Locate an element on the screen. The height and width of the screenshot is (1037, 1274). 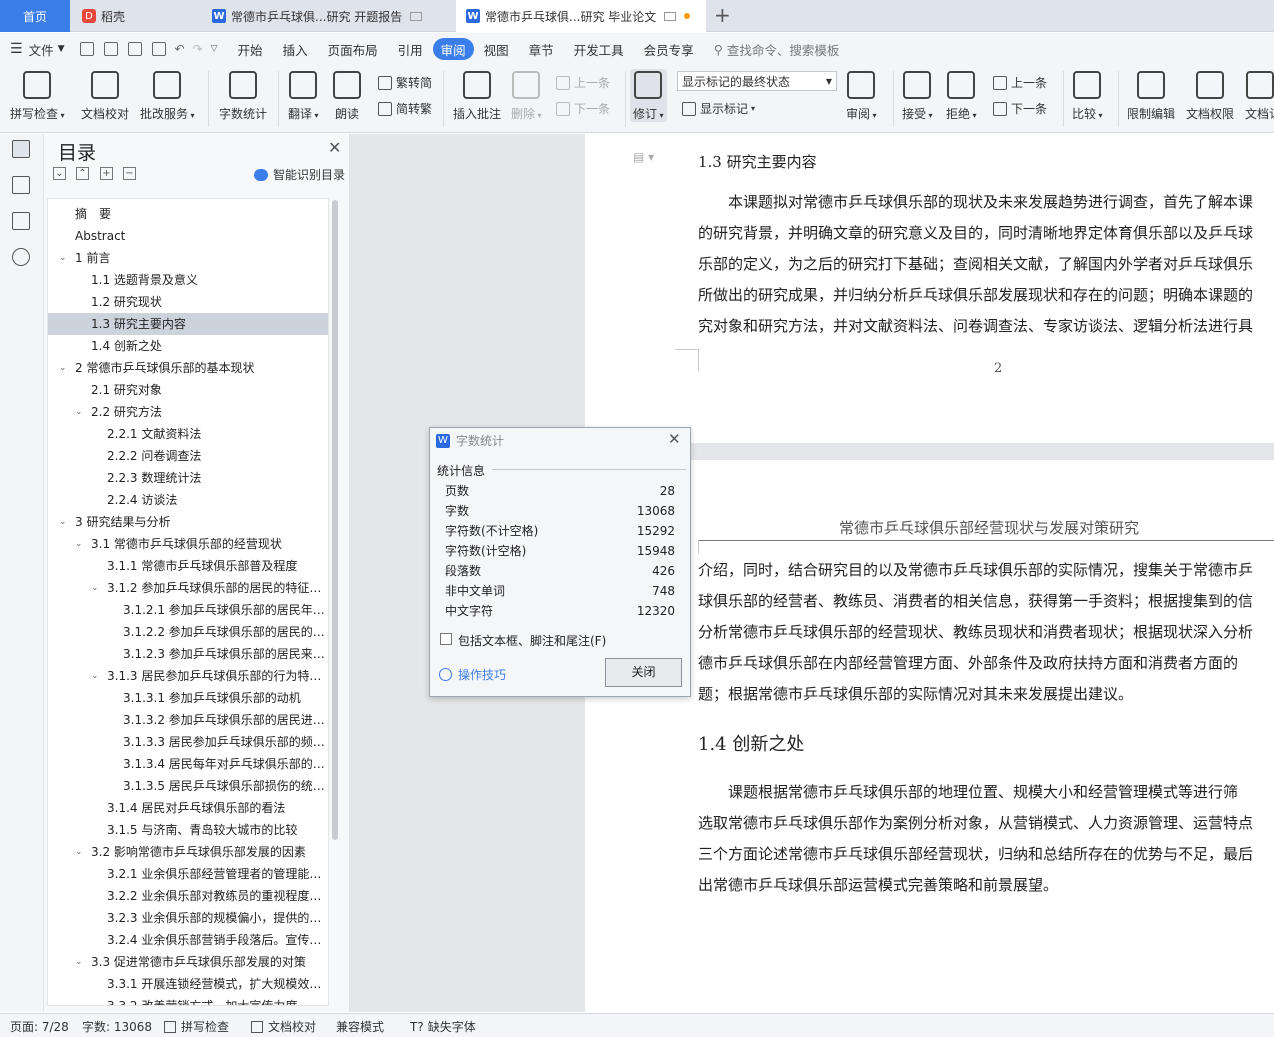
menu-devtools: 开发工具 is located at coordinates (599, 49).